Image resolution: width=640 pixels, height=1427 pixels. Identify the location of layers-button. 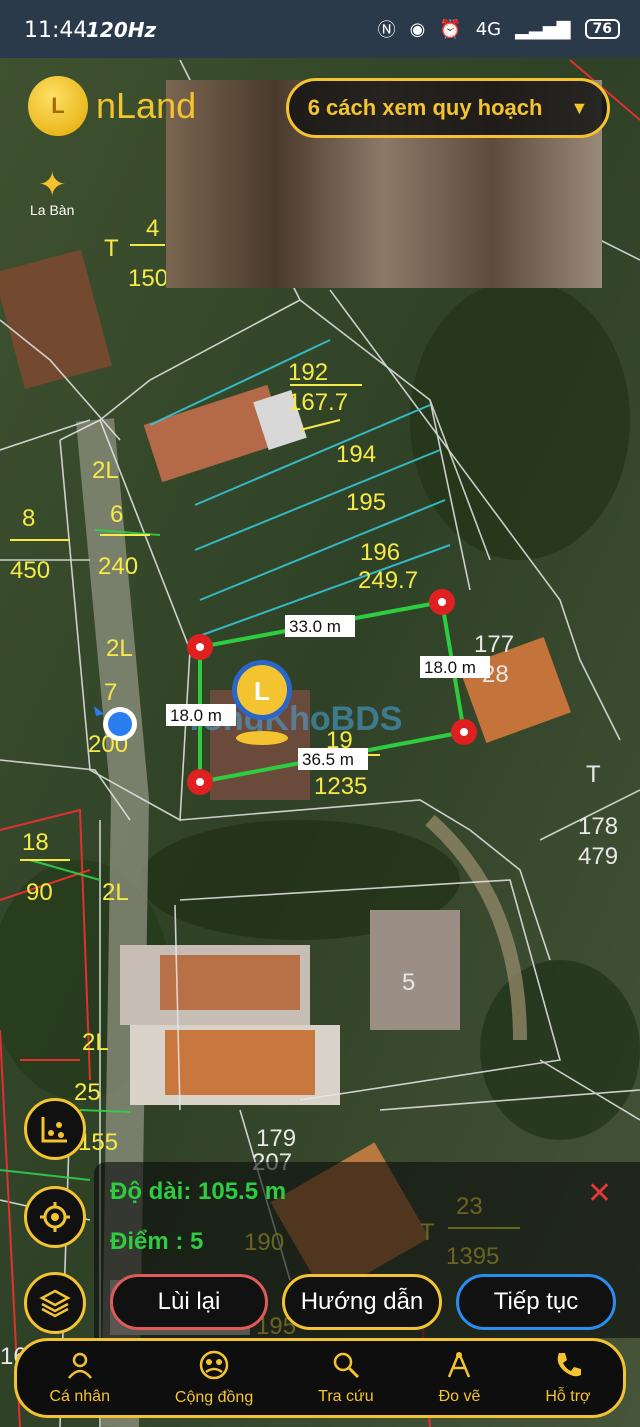
(55, 1303).